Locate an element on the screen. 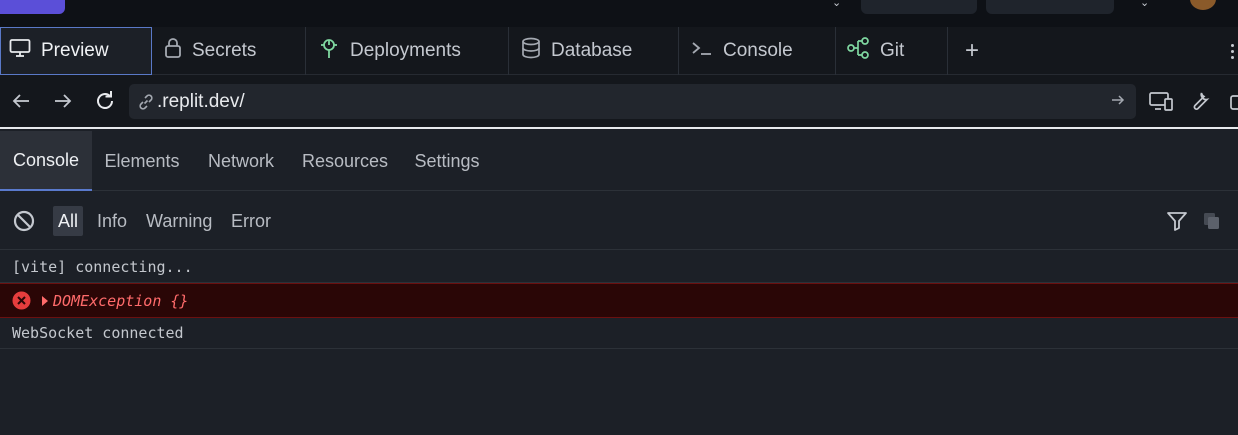 The height and width of the screenshot is (435, 1238). dropdown-icon: ⌄ is located at coordinates (1144, 4).